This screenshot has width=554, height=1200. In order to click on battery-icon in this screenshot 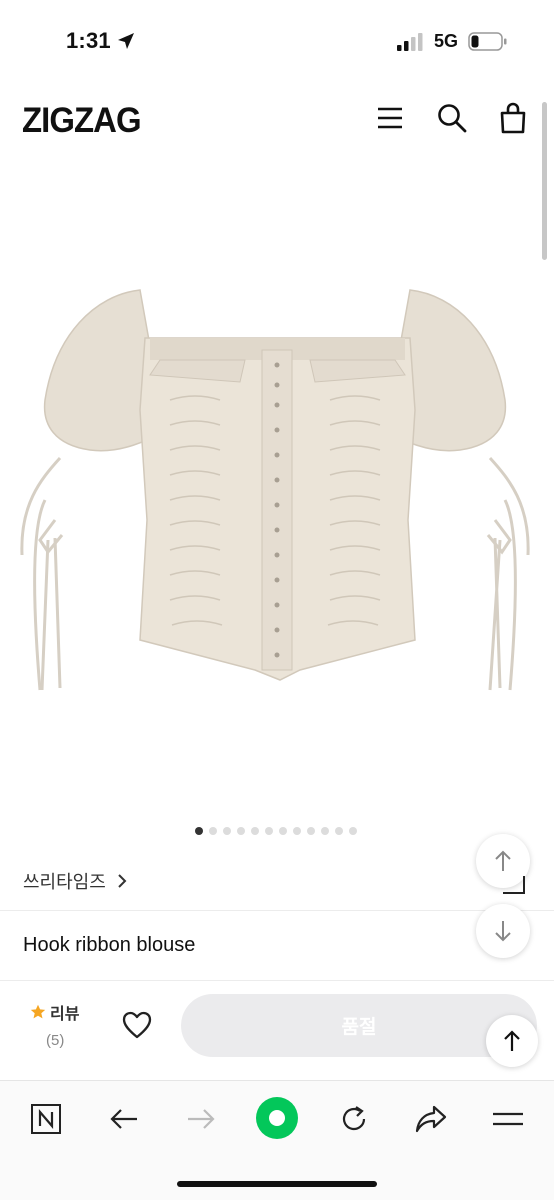, I will do `click(487, 41)`.